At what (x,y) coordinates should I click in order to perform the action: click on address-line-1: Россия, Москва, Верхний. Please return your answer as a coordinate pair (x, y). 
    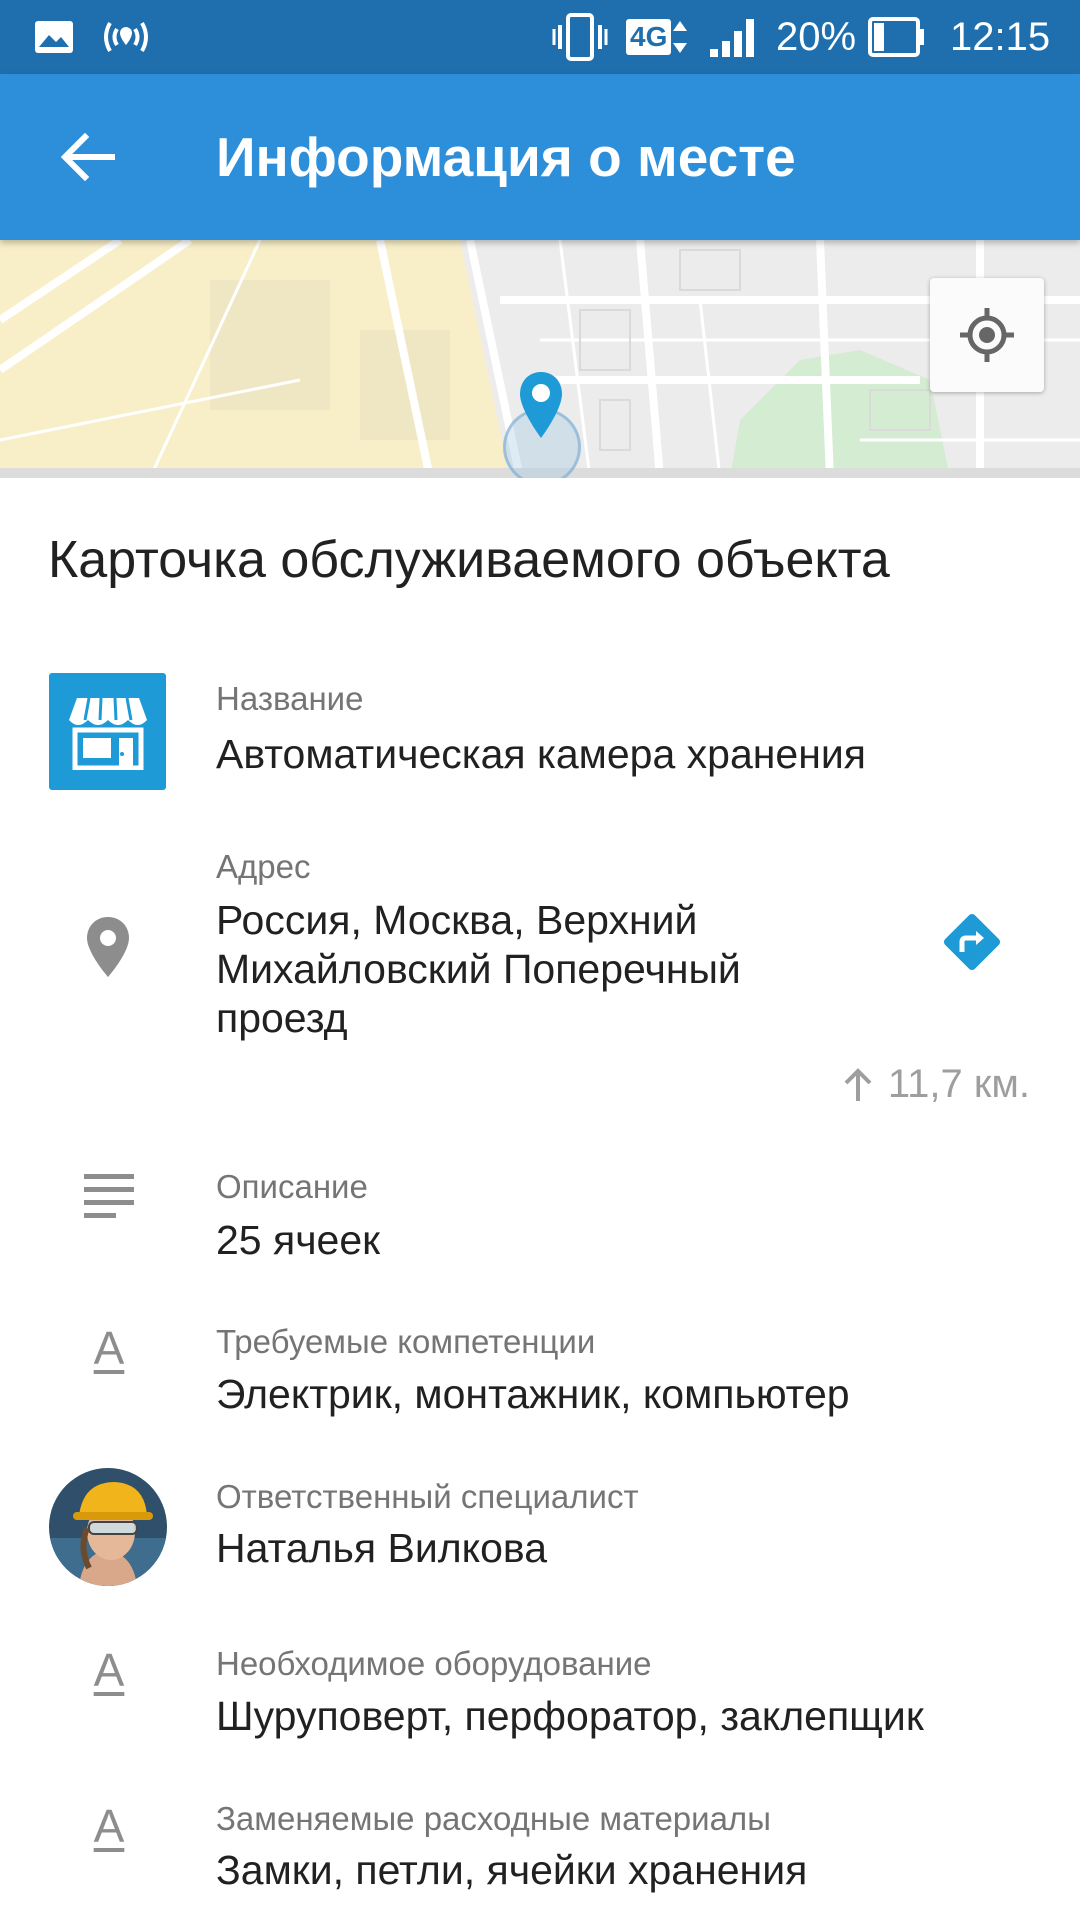
    Looking at the image, I should click on (457, 920).